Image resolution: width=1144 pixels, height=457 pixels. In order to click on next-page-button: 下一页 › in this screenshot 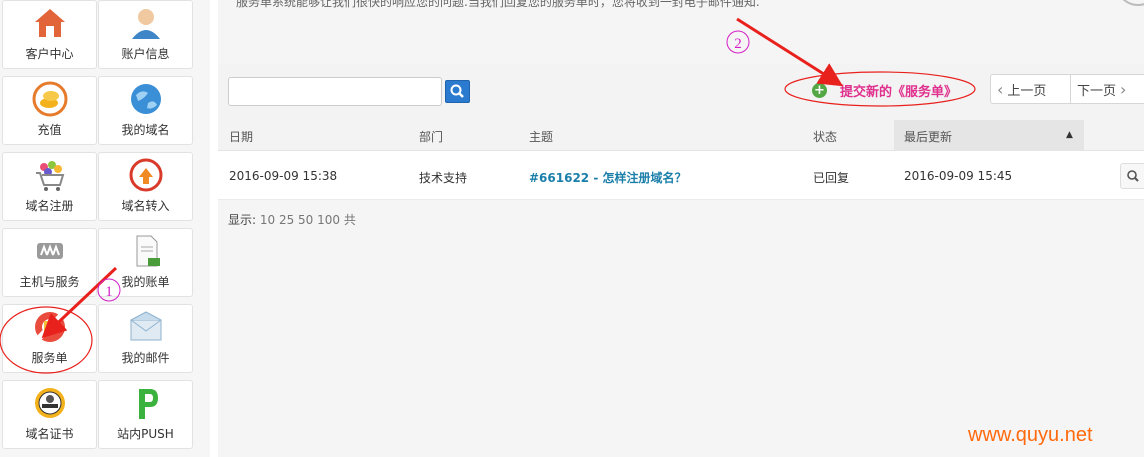, I will do `click(1101, 89)`.